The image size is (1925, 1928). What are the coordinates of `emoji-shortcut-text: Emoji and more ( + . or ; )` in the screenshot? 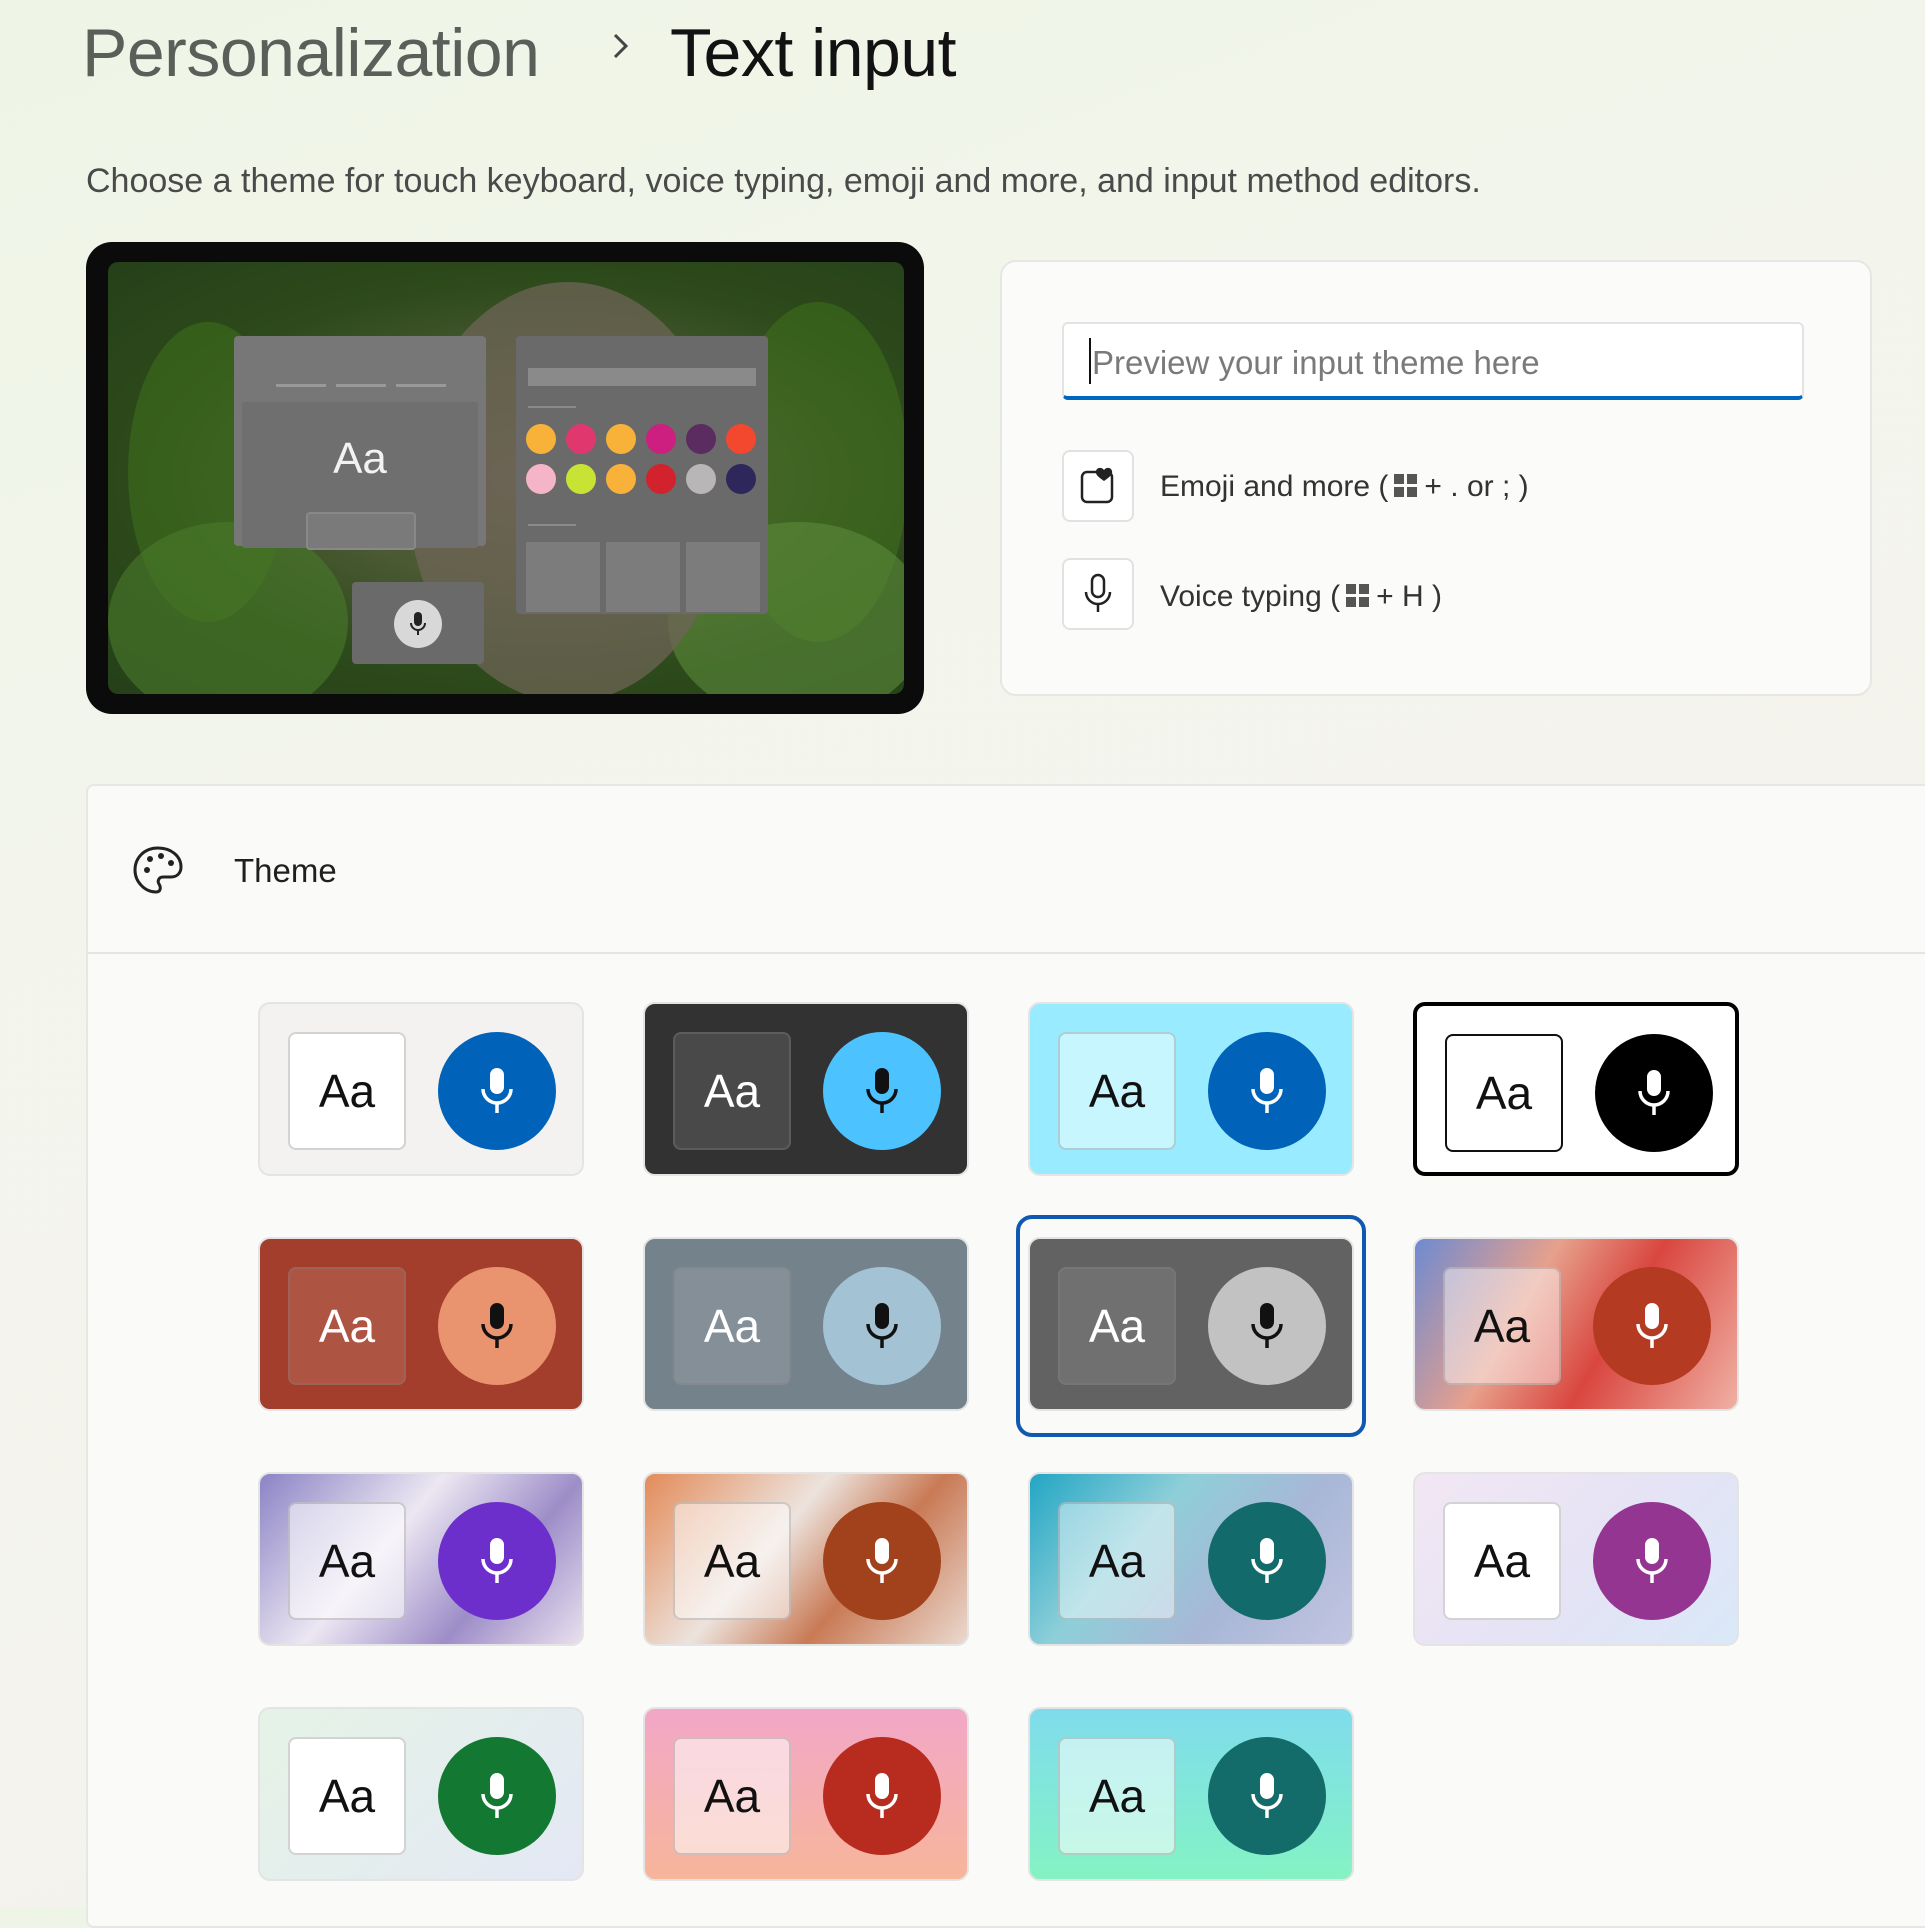 It's located at (1344, 487).